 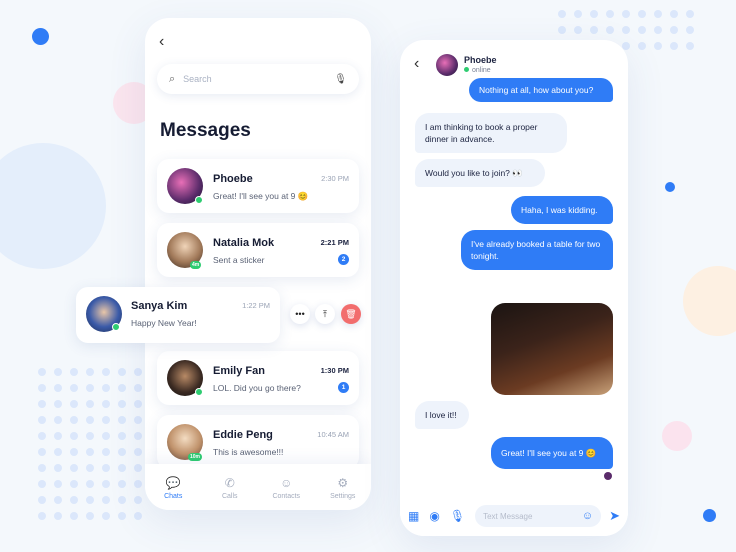 I want to click on tab-contacts: ☺ Contacts, so click(x=286, y=487).